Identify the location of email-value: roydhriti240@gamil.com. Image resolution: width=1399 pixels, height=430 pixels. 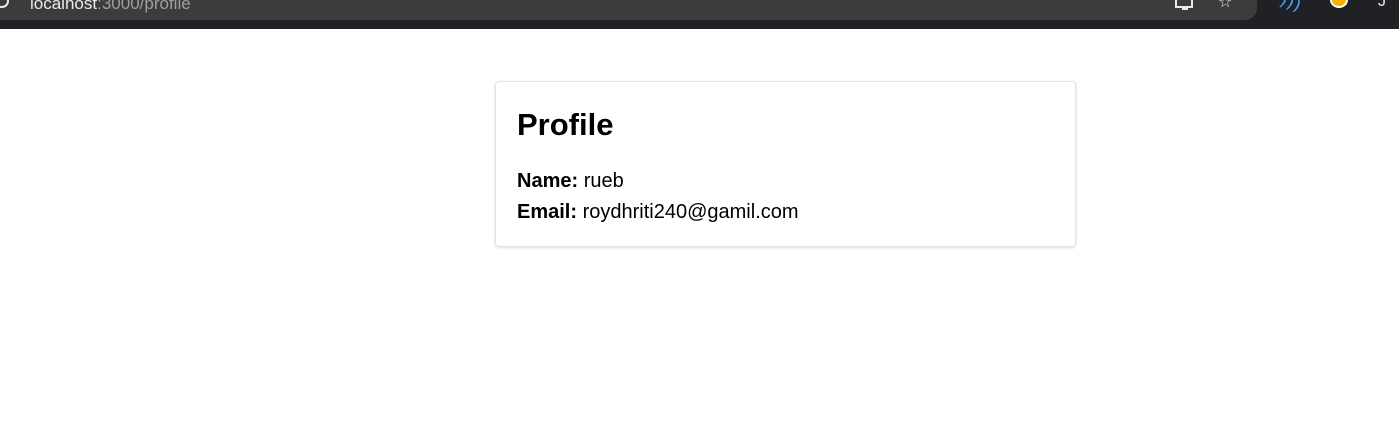
(690, 212).